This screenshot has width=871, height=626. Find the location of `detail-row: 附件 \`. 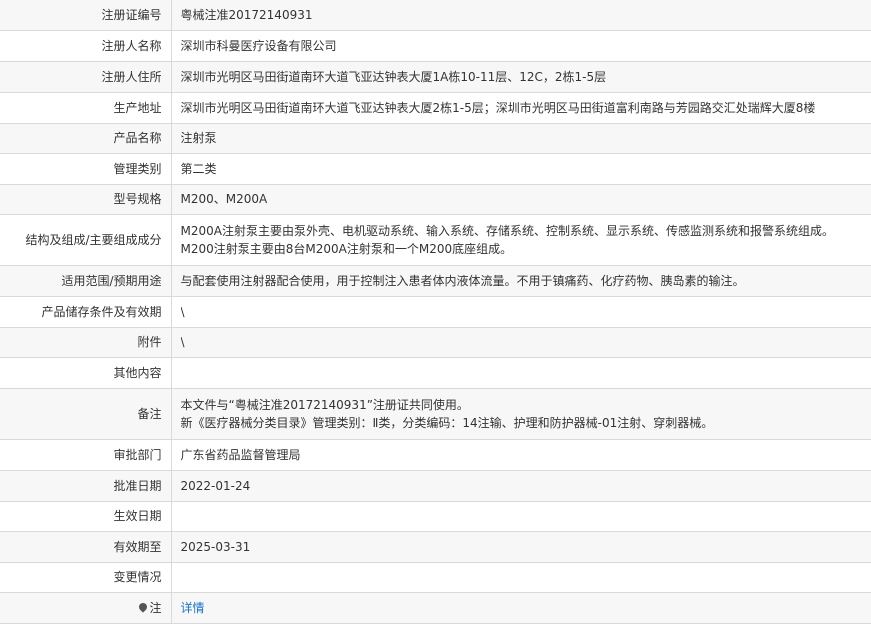

detail-row: 附件 \ is located at coordinates (435, 342).